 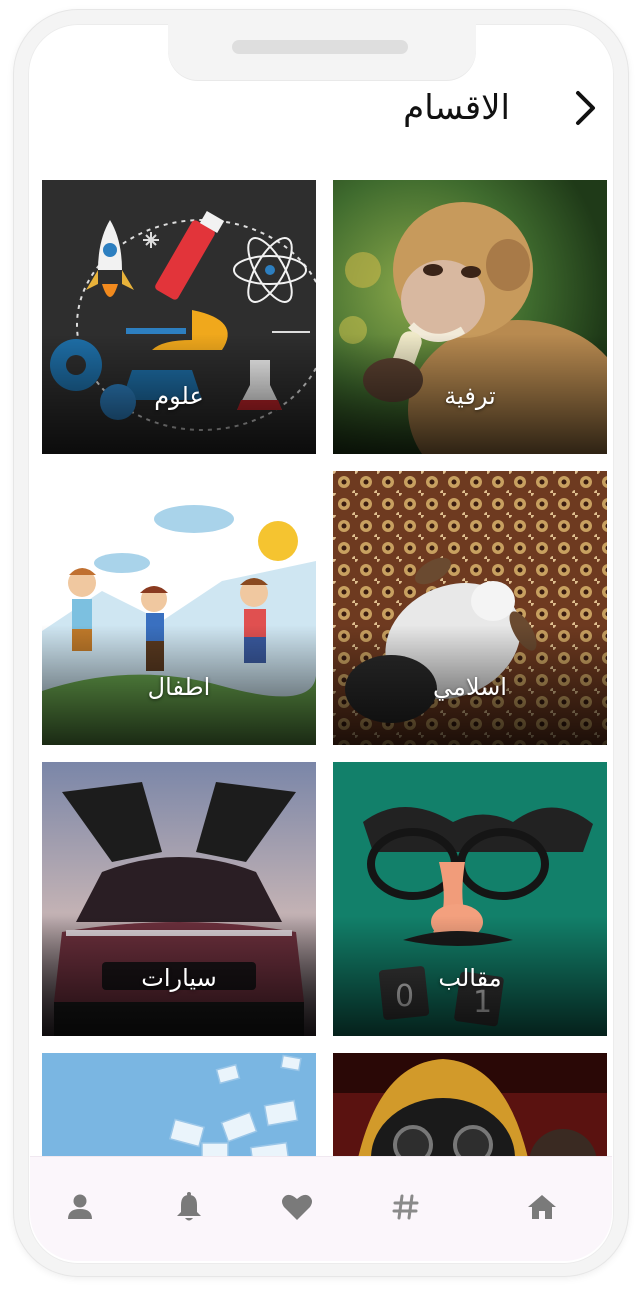 I want to click on category-tile-horror, so click(x=470, y=1104).